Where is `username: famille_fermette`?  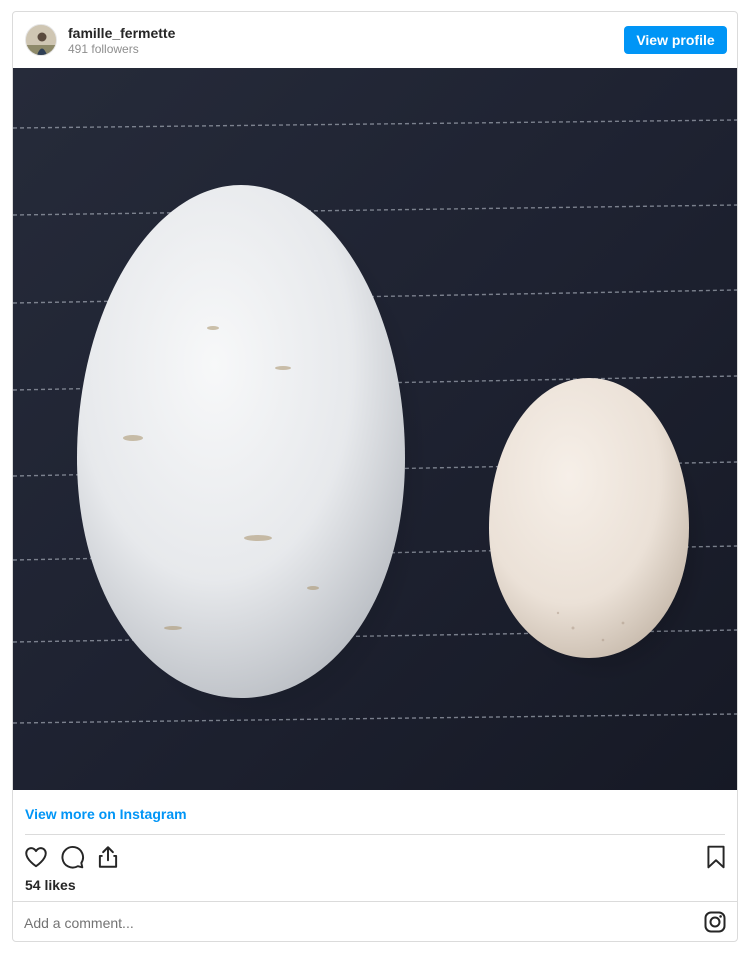 username: famille_fermette is located at coordinates (121, 33).